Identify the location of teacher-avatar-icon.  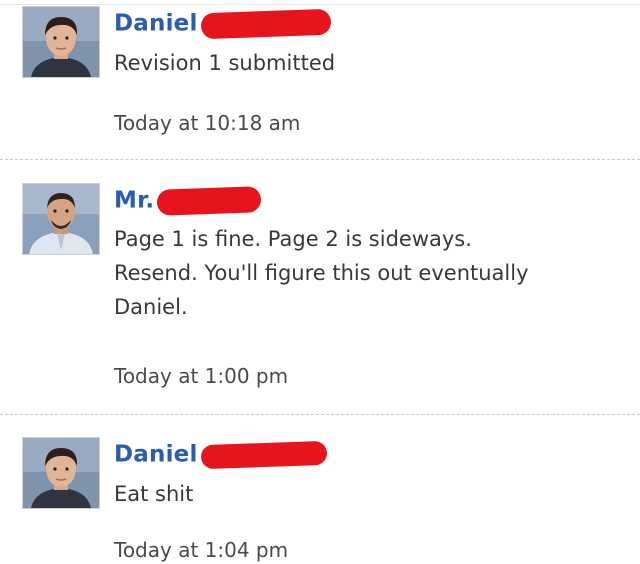
(61, 219).